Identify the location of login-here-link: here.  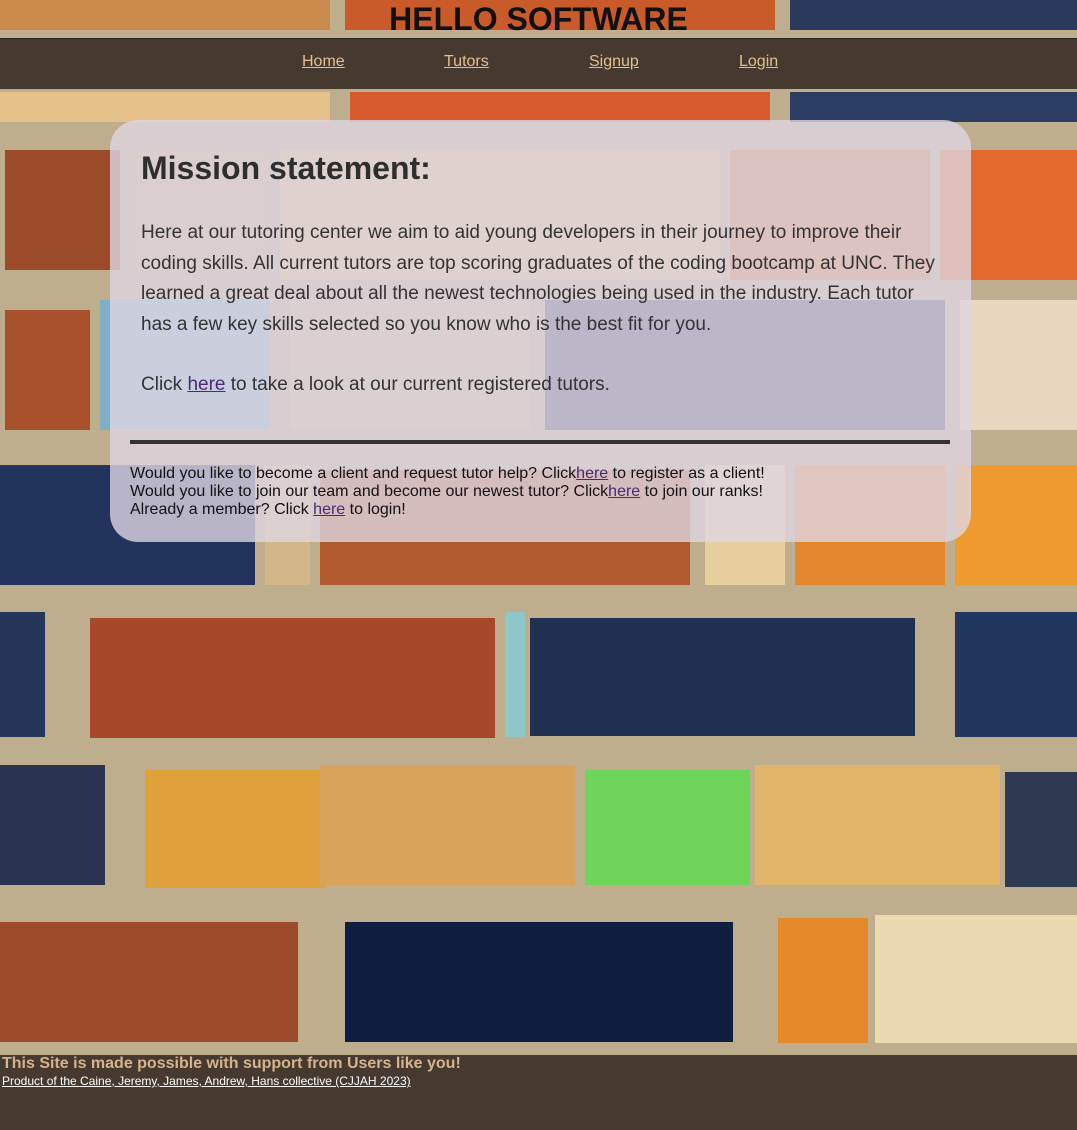
(329, 509).